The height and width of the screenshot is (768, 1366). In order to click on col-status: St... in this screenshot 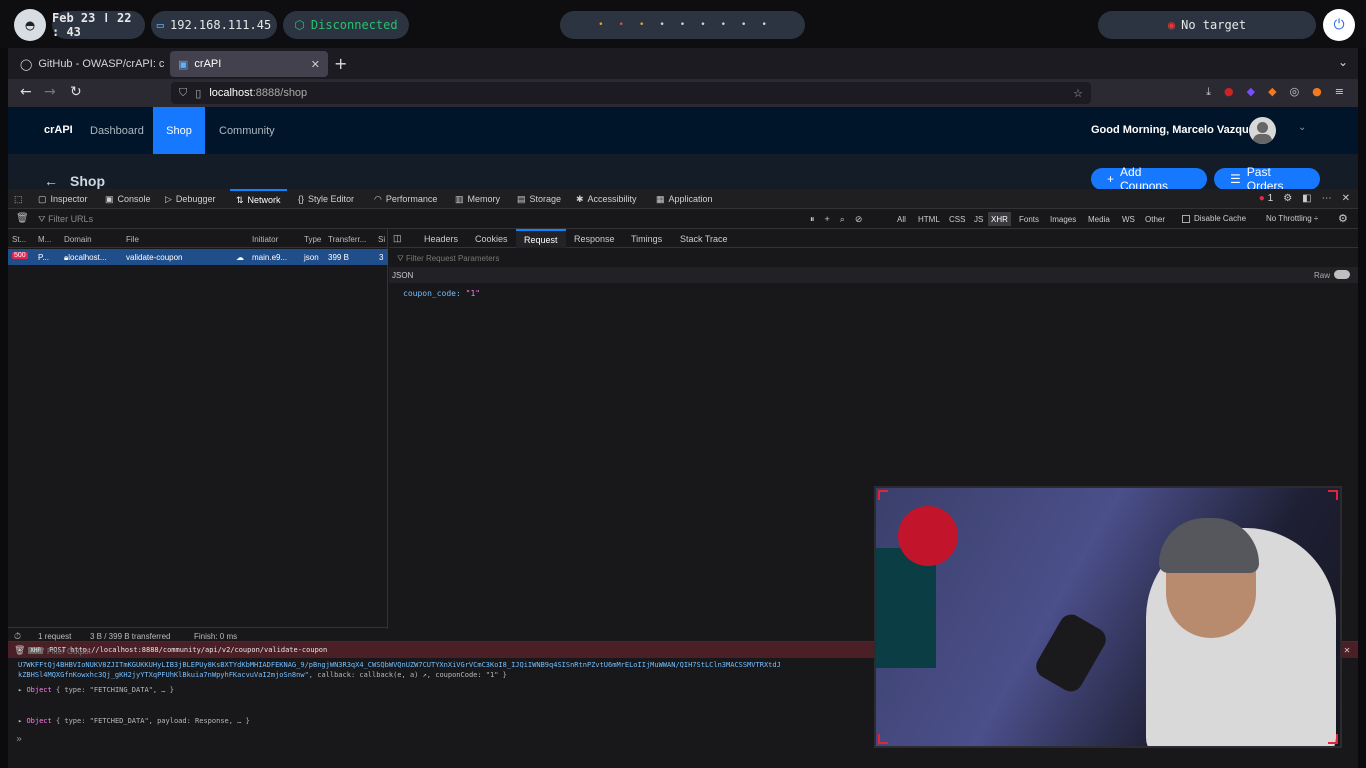, I will do `click(19, 239)`.